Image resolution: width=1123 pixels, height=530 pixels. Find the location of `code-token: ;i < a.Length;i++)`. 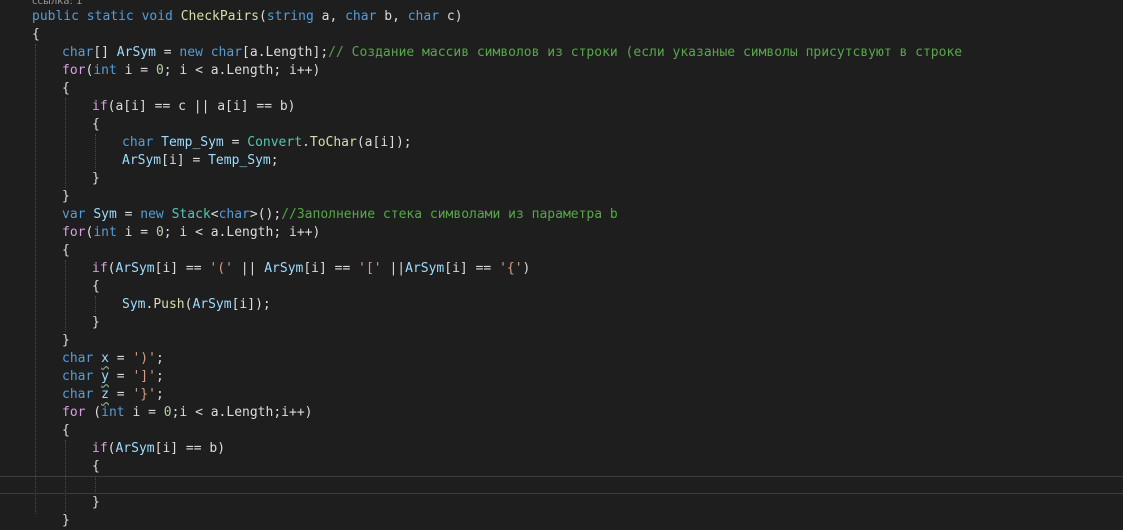

code-token: ;i < a.Length;i++) is located at coordinates (242, 412).